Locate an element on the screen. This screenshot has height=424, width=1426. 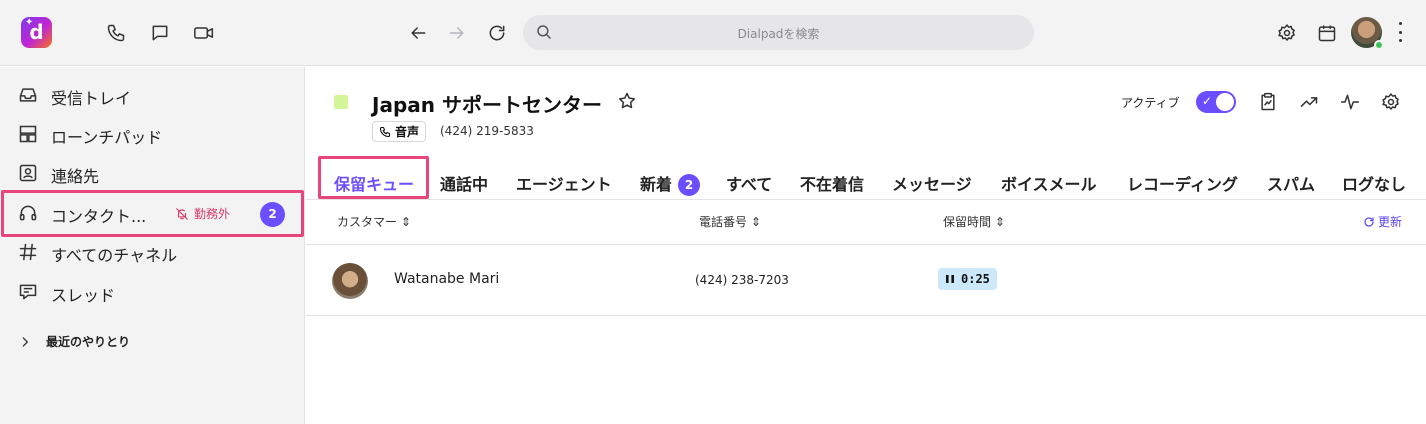
sidebar-item-label: 受信トレイ is located at coordinates (91, 98).